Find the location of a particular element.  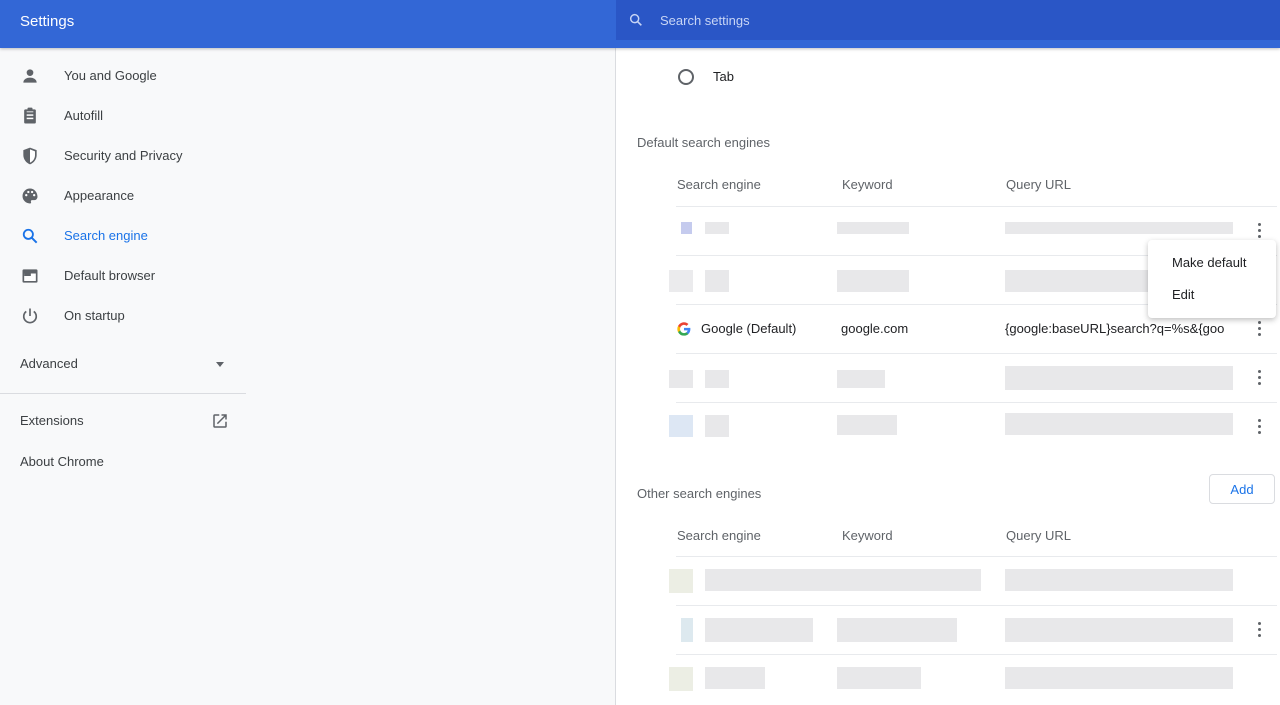

sidebar-item-label: Default browser is located at coordinates (110, 275).